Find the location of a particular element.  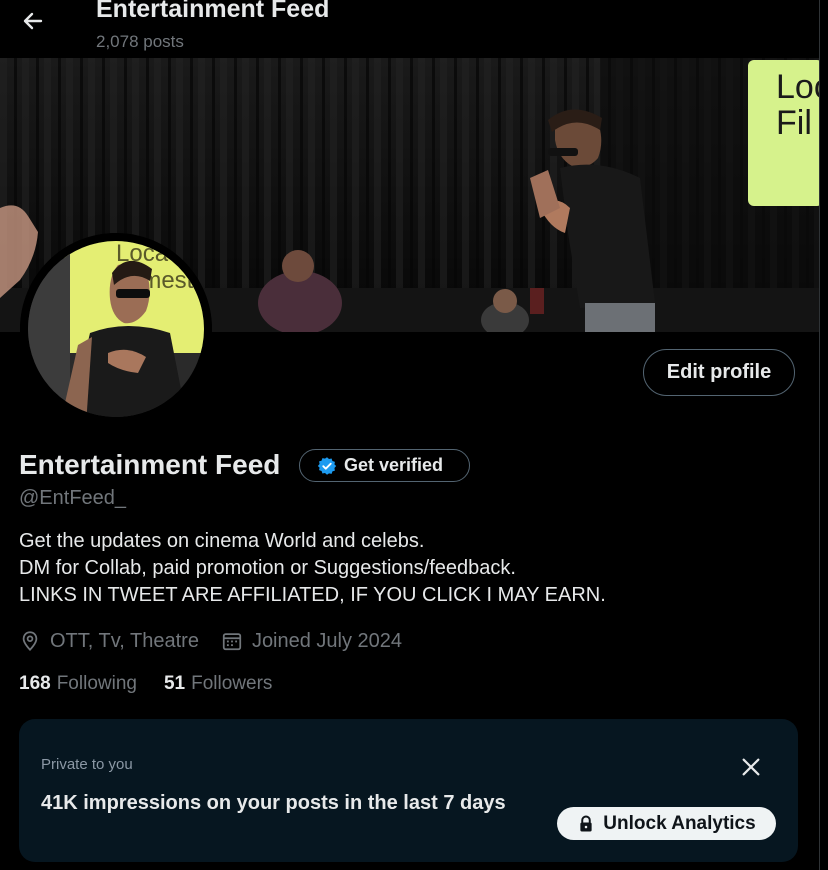

private-label: Private to you is located at coordinates (87, 764).